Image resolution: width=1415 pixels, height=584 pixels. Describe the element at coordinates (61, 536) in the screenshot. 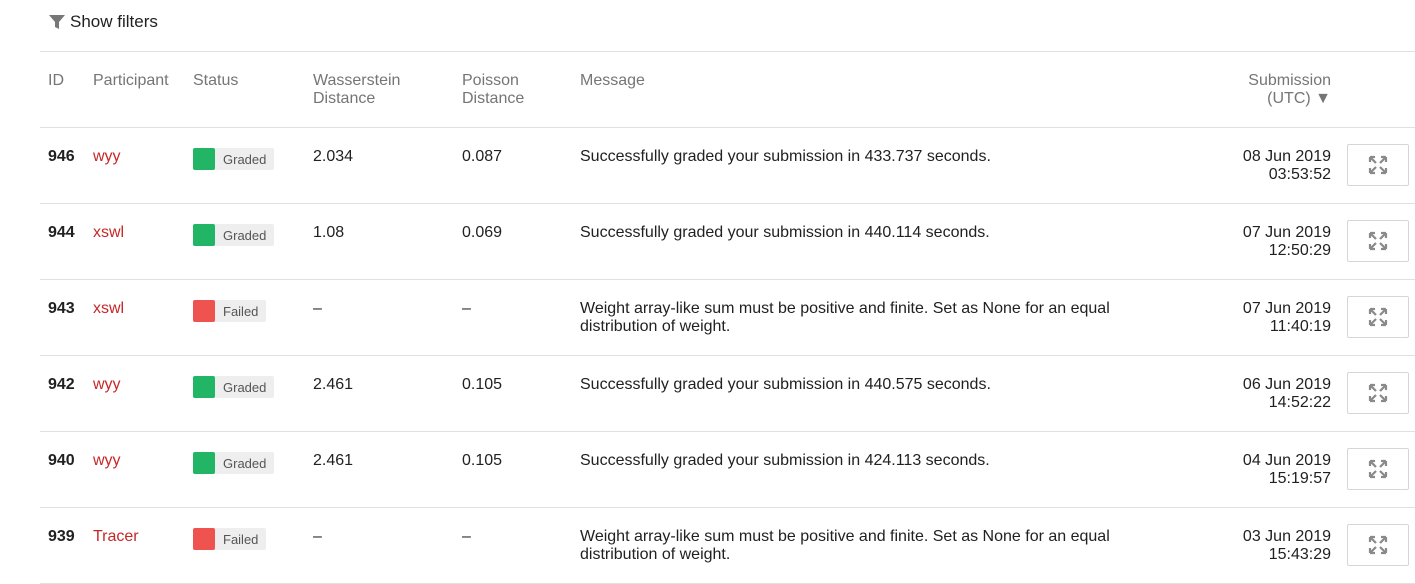

I see `submission-id: 939` at that location.